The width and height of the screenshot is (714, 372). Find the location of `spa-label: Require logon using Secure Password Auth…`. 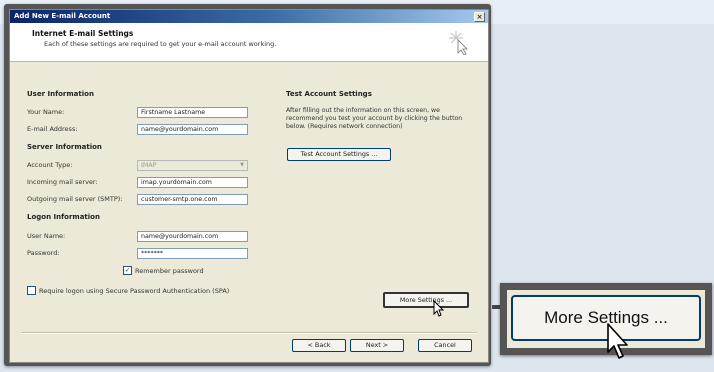

spa-label: Require logon using Secure Password Auth… is located at coordinates (134, 291).